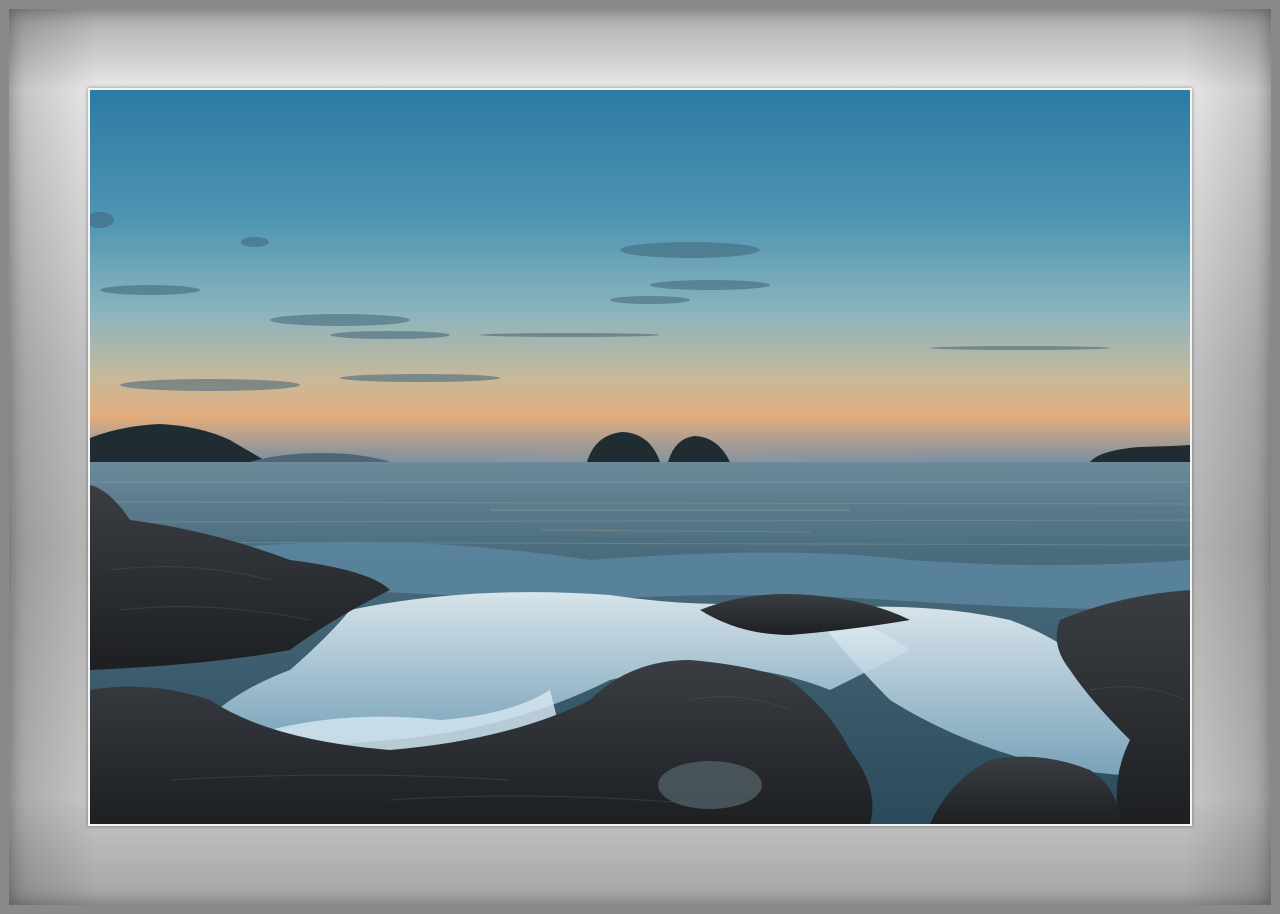 This screenshot has width=1280, height=914. Describe the element at coordinates (710, 785) in the screenshot. I see `tide-pool` at that location.